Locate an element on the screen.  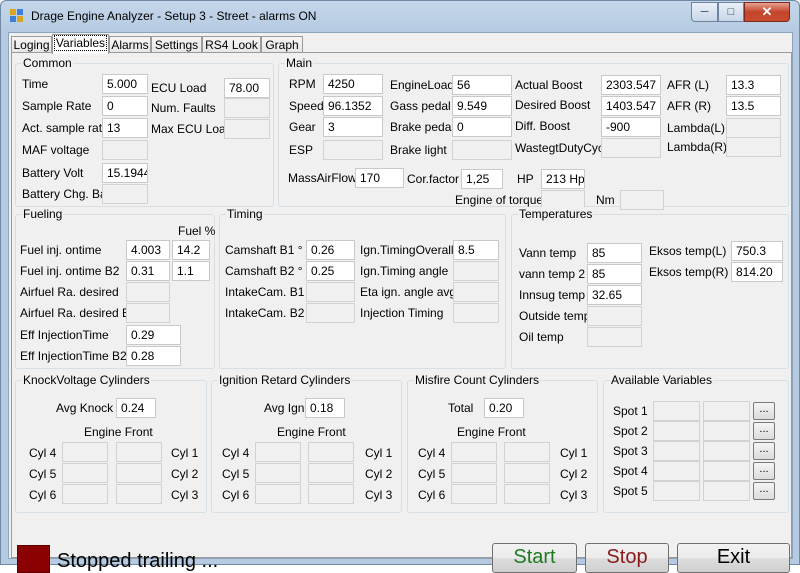
gear-field: 3 is located at coordinates (353, 127).